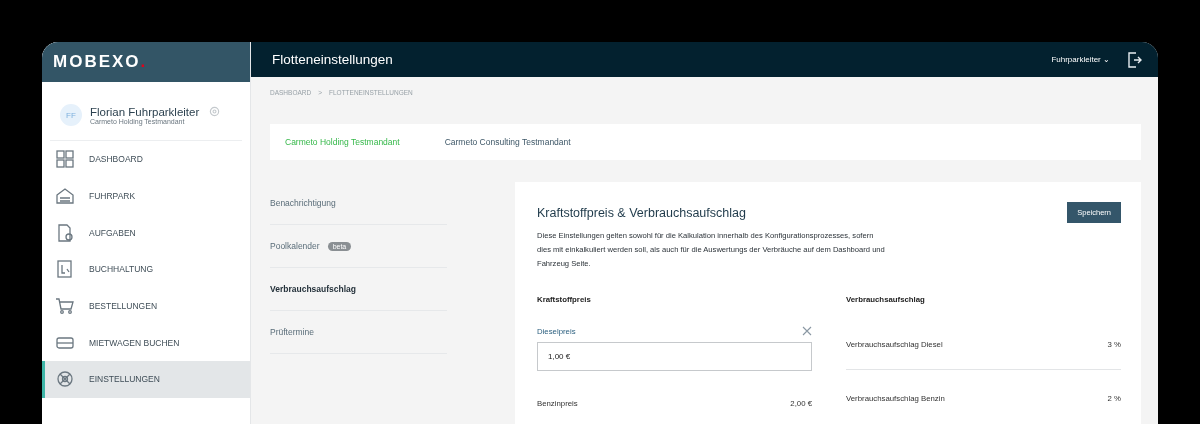 Image resolution: width=1200 pixels, height=424 pixels. What do you see at coordinates (146, 196) in the screenshot?
I see `sidebar-item: FUHRPARK` at bounding box center [146, 196].